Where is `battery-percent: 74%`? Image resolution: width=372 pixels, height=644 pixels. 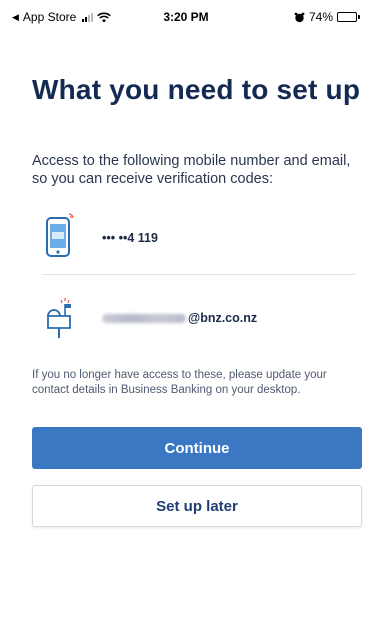
battery-percent: 74% is located at coordinates (320, 17).